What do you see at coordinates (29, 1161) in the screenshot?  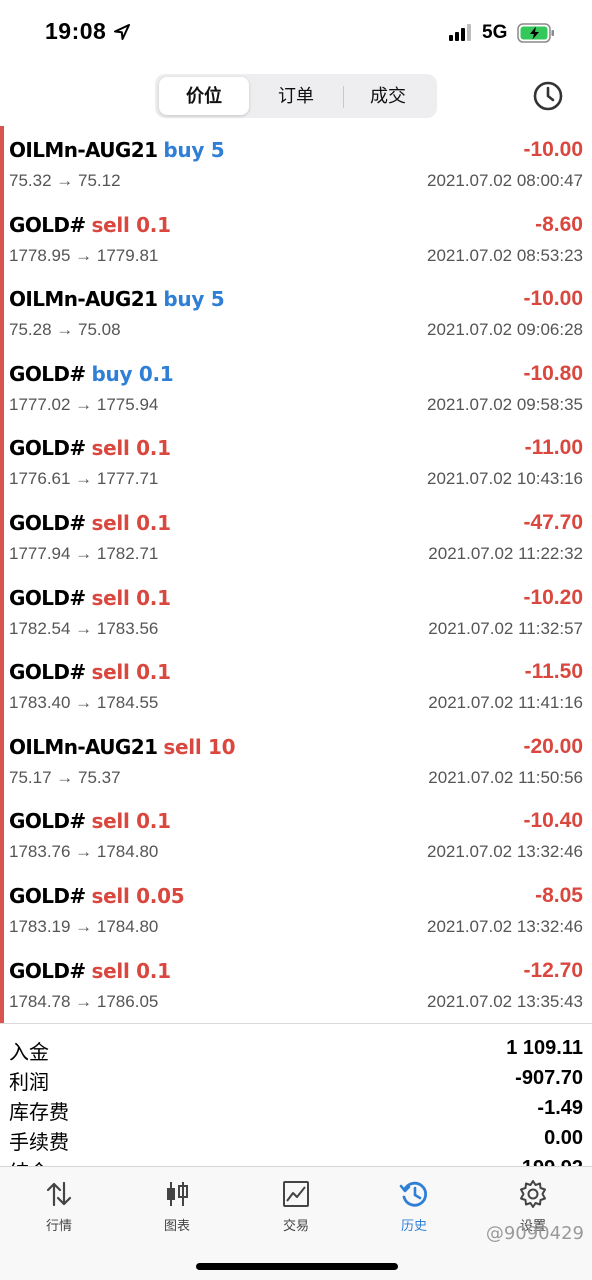 I see `summary-label: 结余` at bounding box center [29, 1161].